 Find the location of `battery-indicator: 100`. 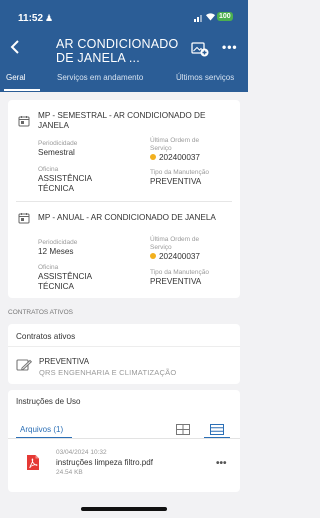

battery-indicator: 100 is located at coordinates (225, 16).